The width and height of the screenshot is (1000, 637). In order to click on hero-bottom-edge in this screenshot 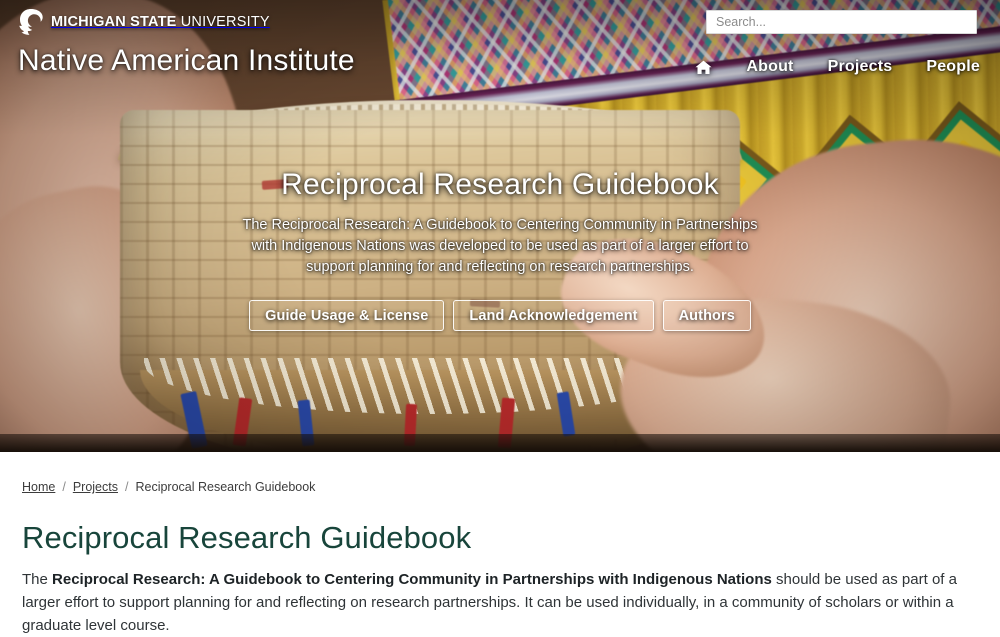, I will do `click(500, 443)`.